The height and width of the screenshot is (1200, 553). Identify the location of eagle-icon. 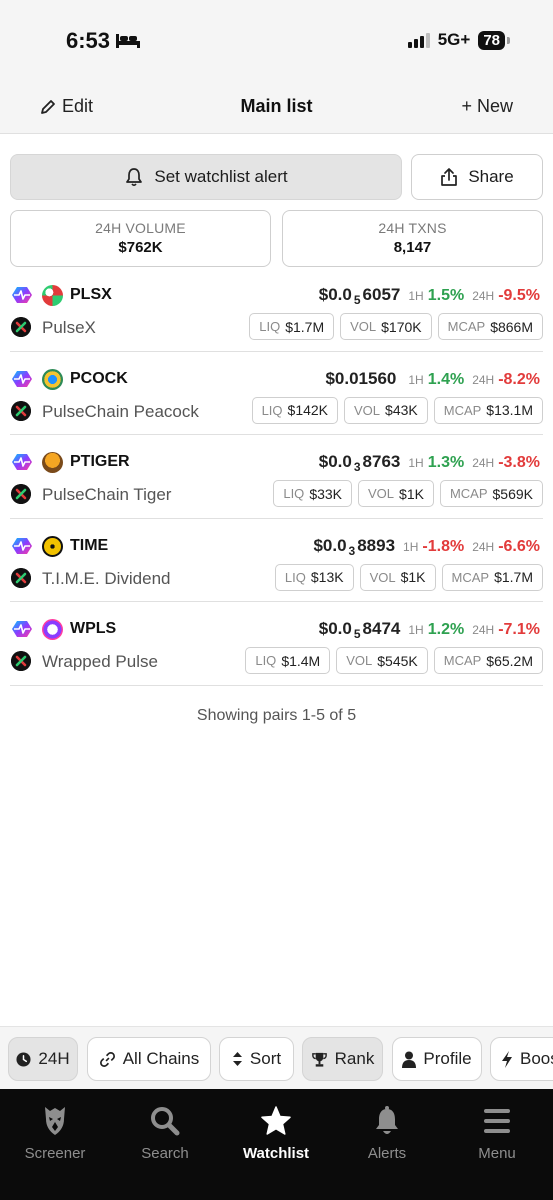
(55, 1121).